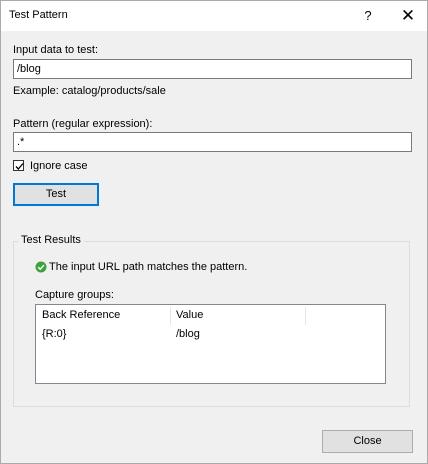 Image resolution: width=428 pixels, height=464 pixels. What do you see at coordinates (74, 295) in the screenshot?
I see `capture-groups-label: Capture groups:` at bounding box center [74, 295].